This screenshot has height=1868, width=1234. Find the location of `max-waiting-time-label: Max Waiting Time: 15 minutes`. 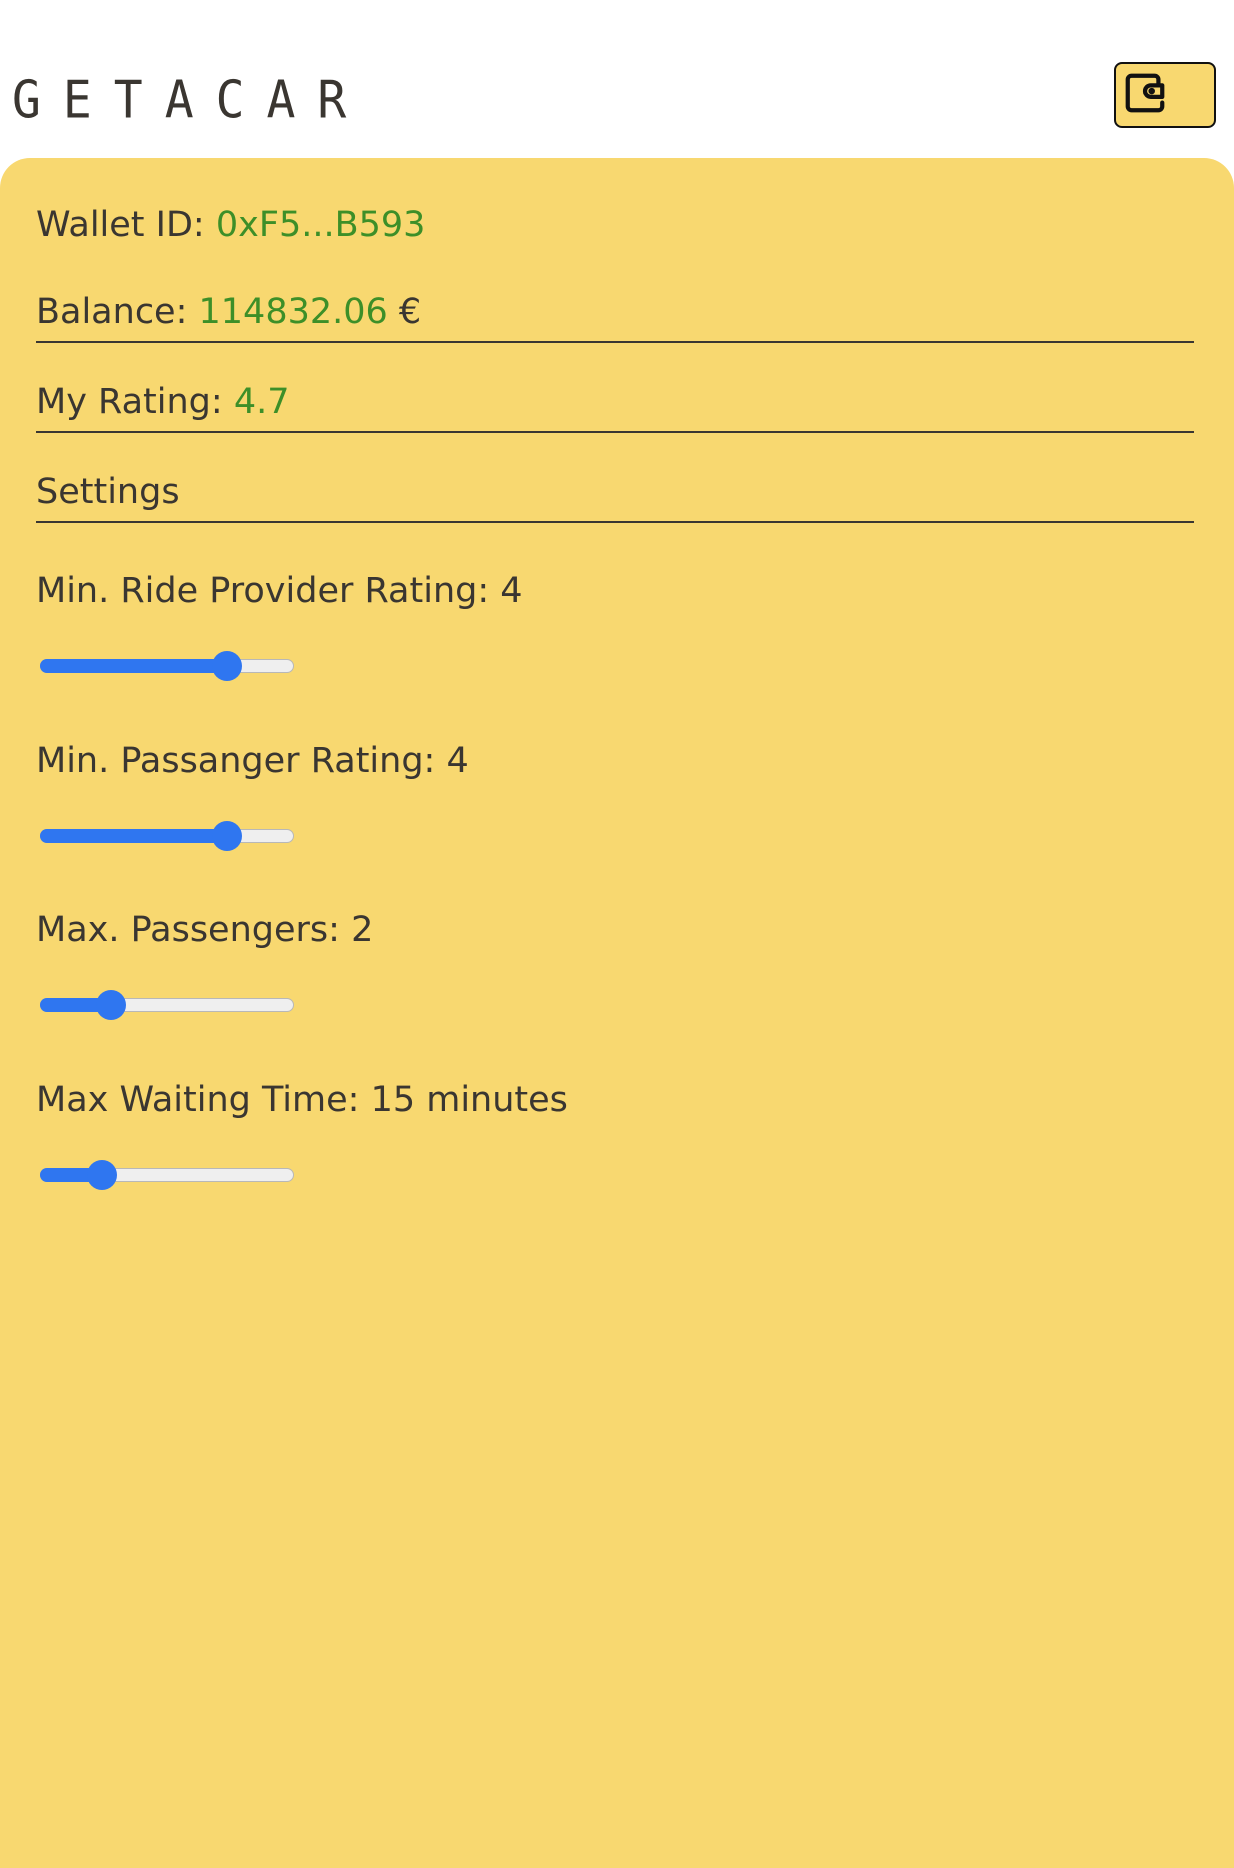

max-waiting-time-label: Max Waiting Time: 15 minutes is located at coordinates (302, 1100).